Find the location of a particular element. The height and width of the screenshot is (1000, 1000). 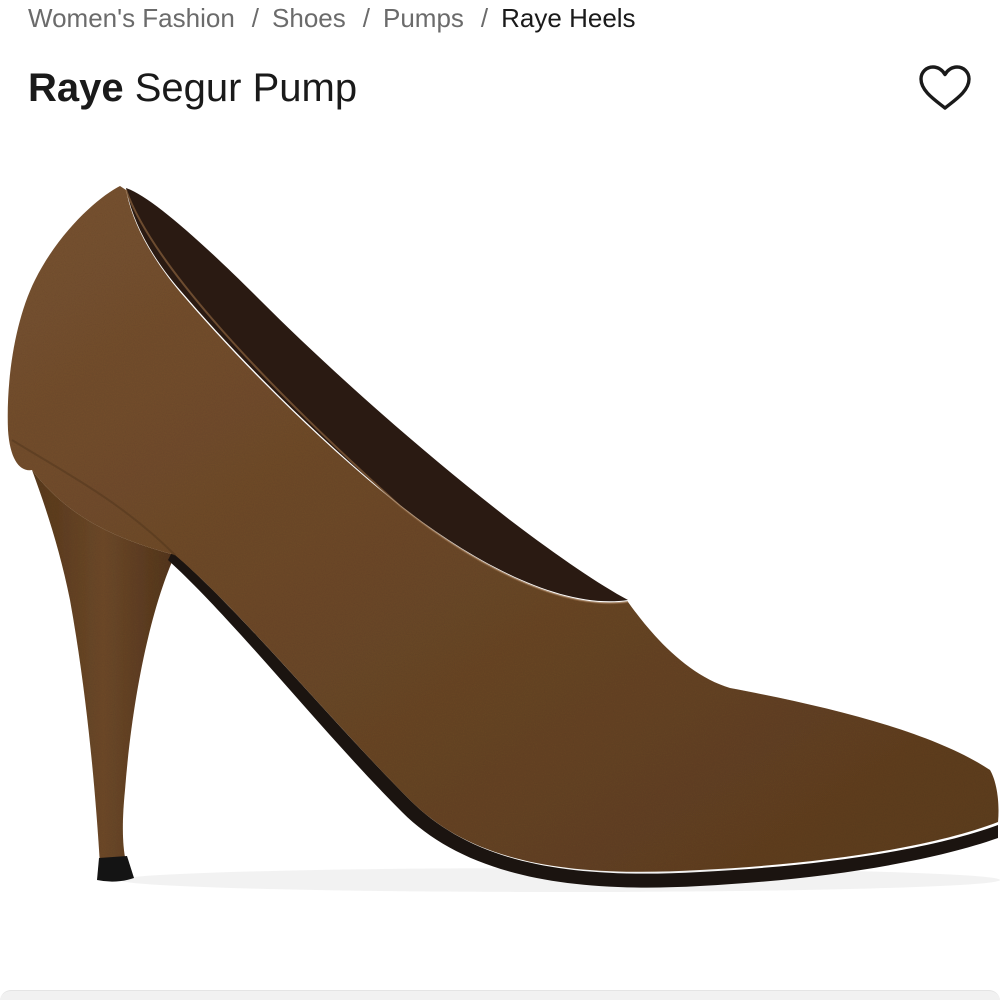

heart-outline-icon is located at coordinates (945, 87).